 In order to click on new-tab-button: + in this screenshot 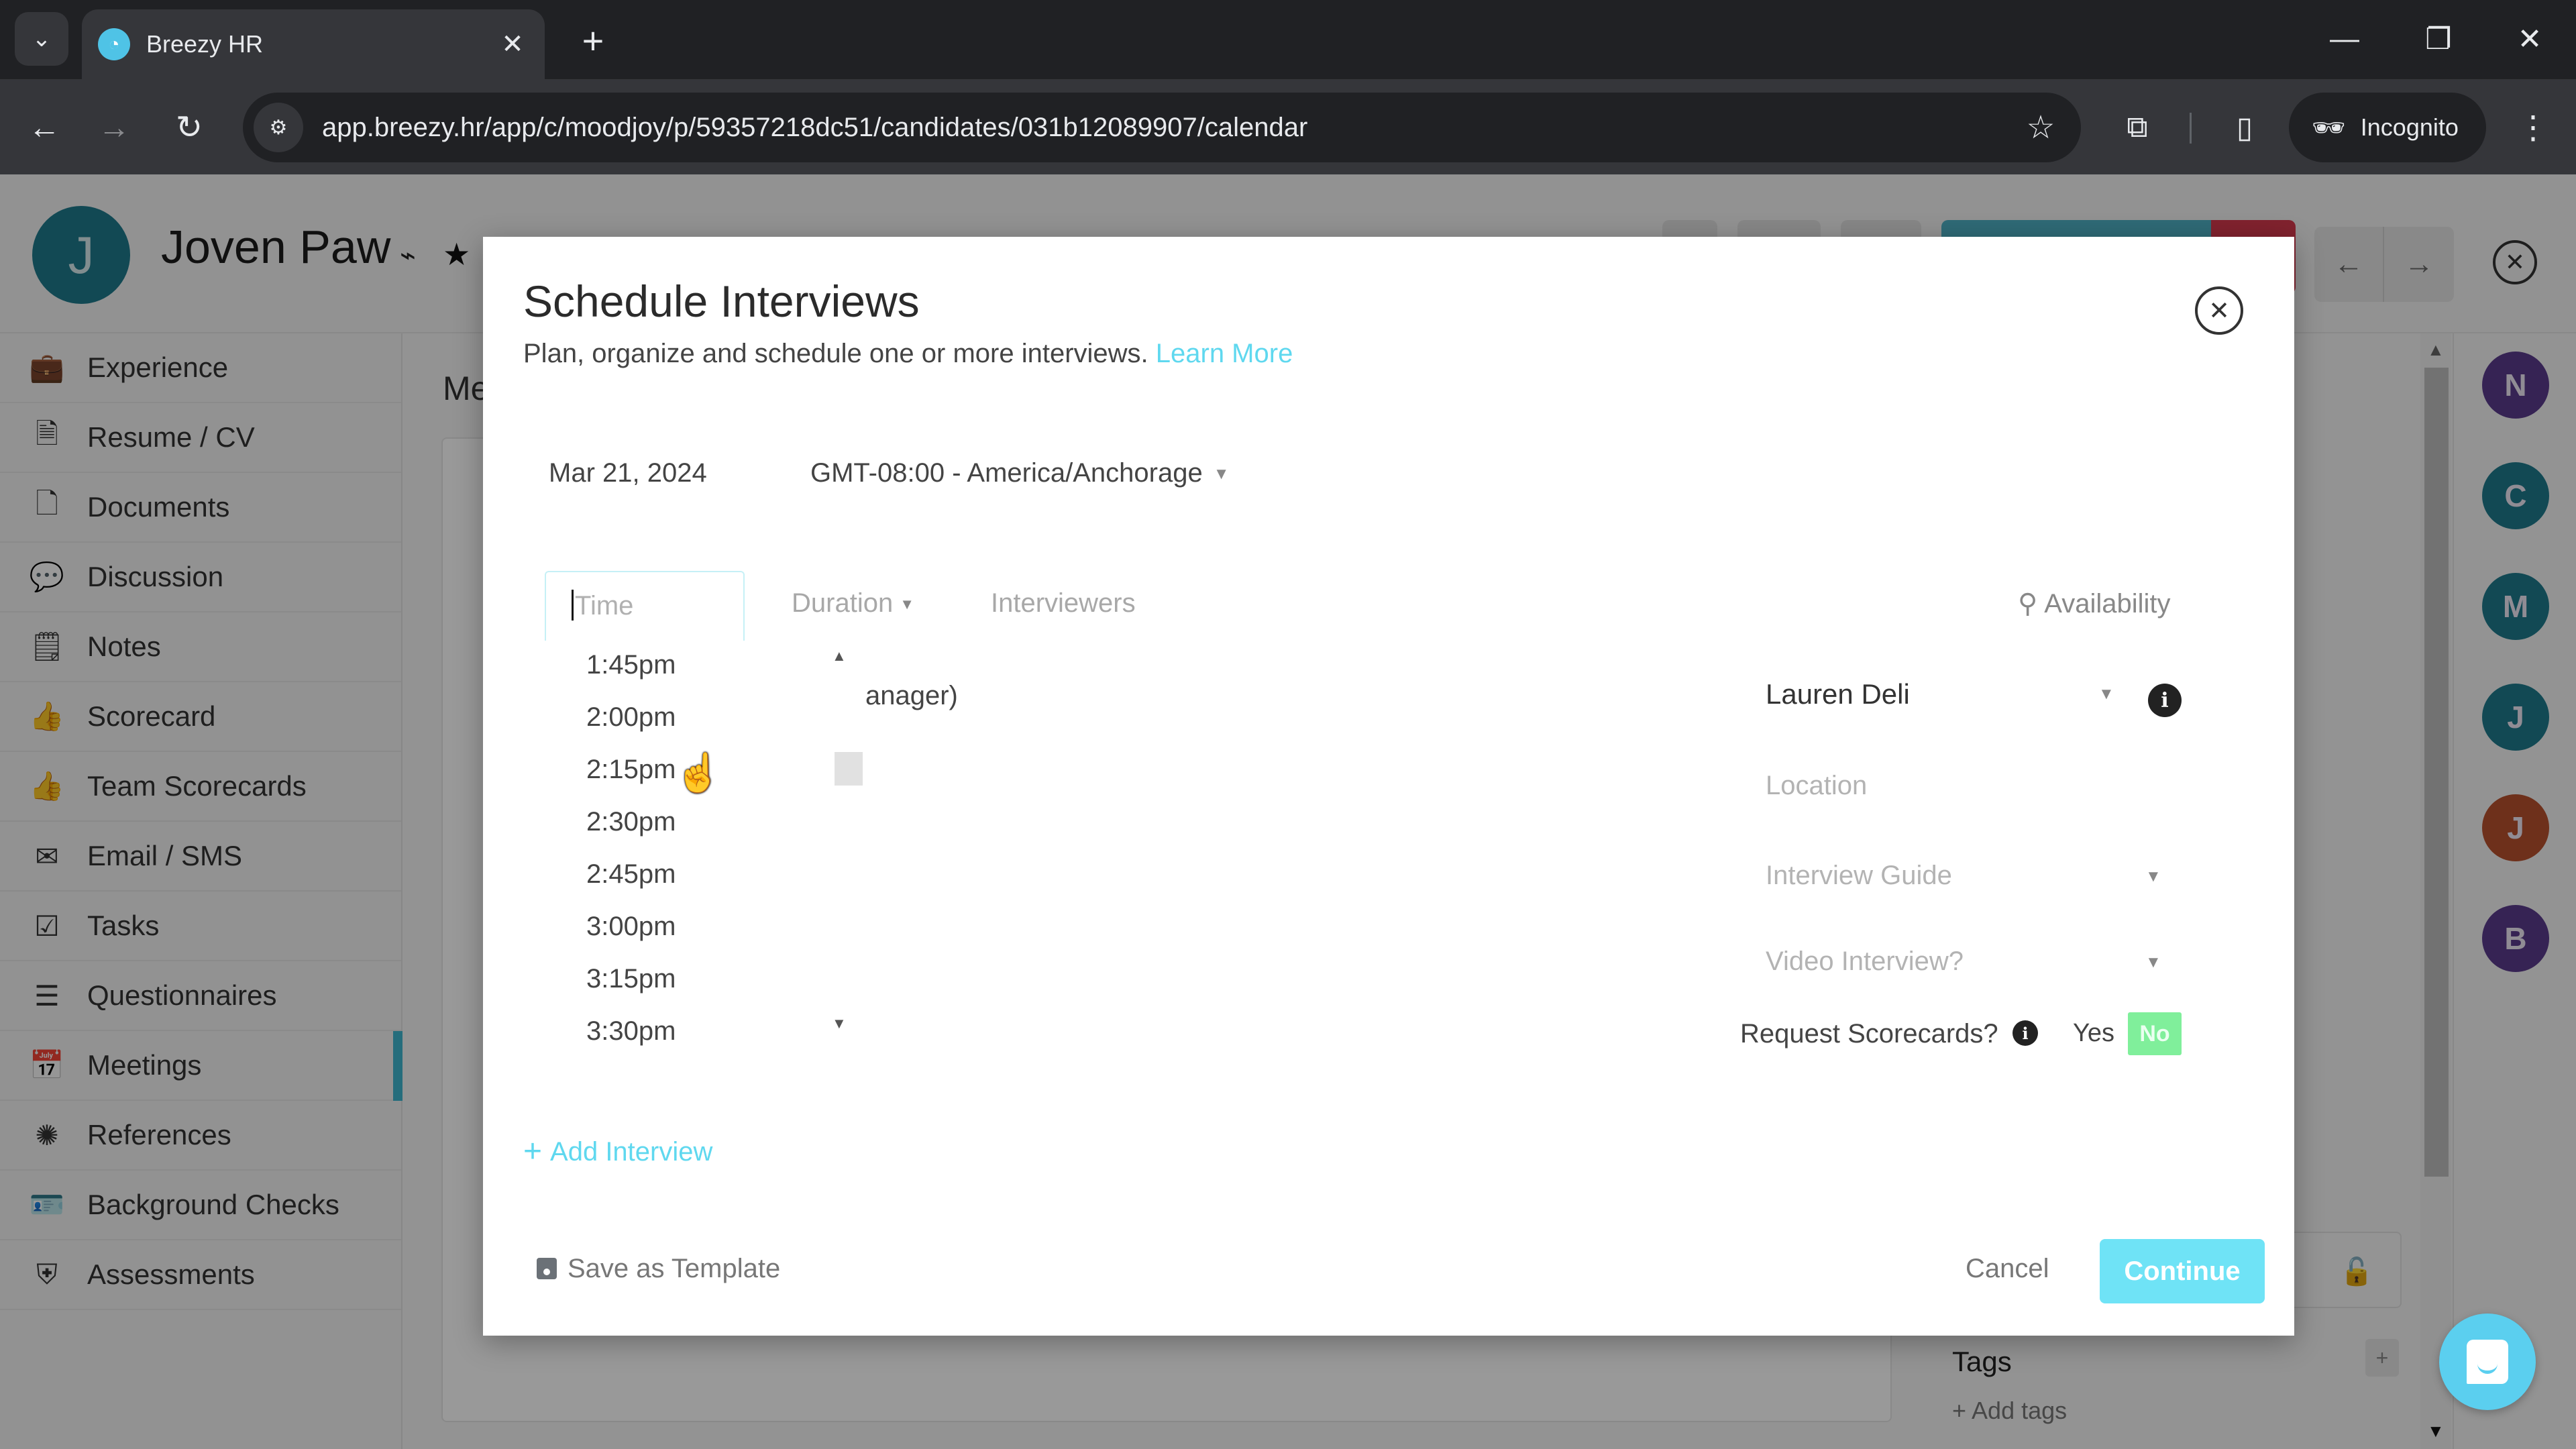, I will do `click(593, 40)`.